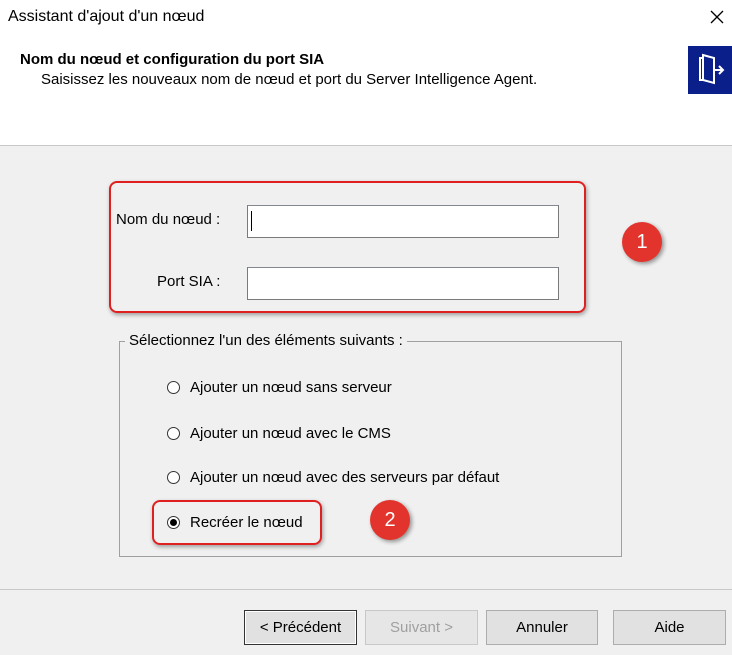 The image size is (732, 655). I want to click on callout-badge-2: 2, so click(390, 520).